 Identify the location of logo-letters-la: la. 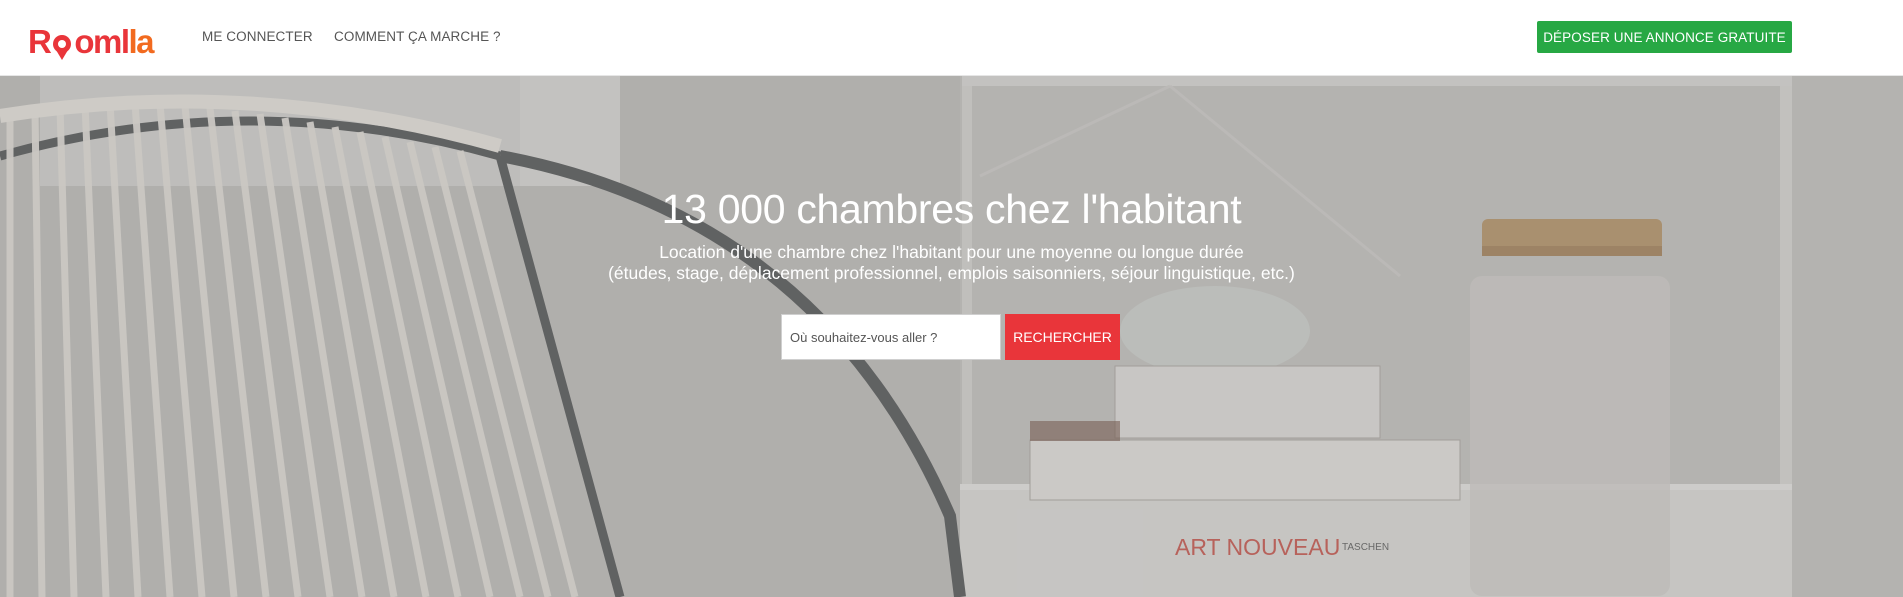
(141, 41).